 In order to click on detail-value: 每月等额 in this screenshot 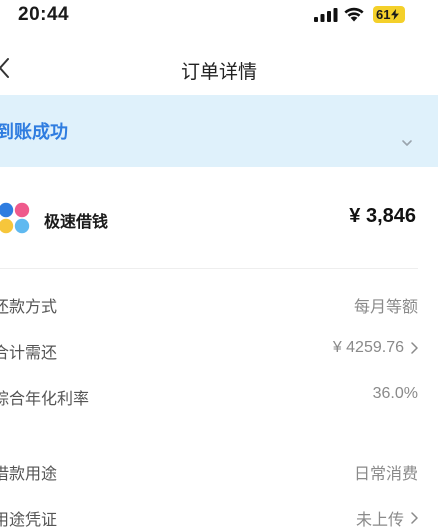, I will do `click(386, 305)`.